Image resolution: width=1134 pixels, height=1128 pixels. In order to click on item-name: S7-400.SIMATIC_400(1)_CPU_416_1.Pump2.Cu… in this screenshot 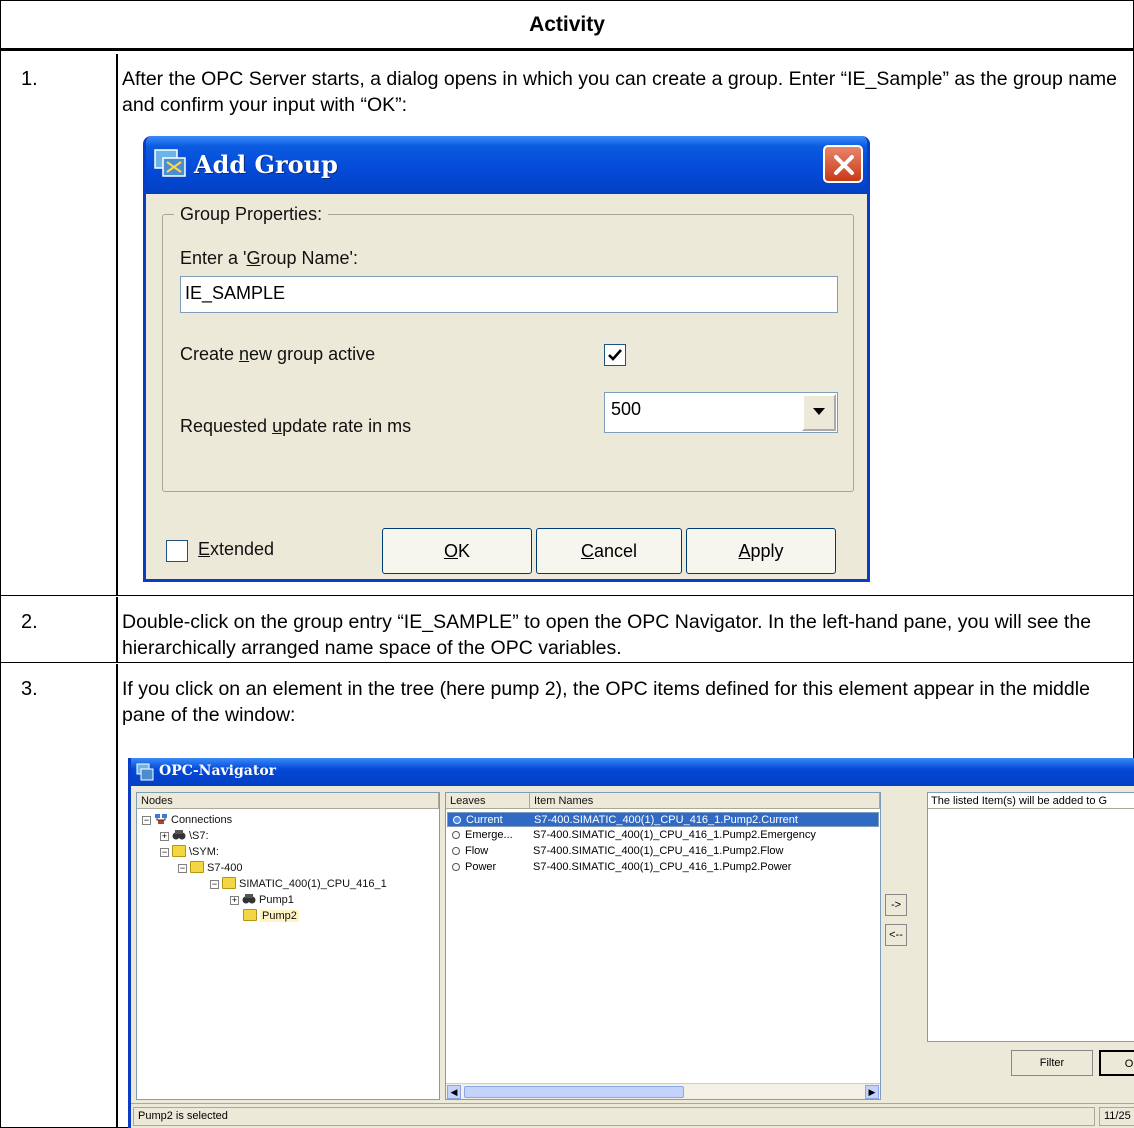, I will do `click(666, 820)`.